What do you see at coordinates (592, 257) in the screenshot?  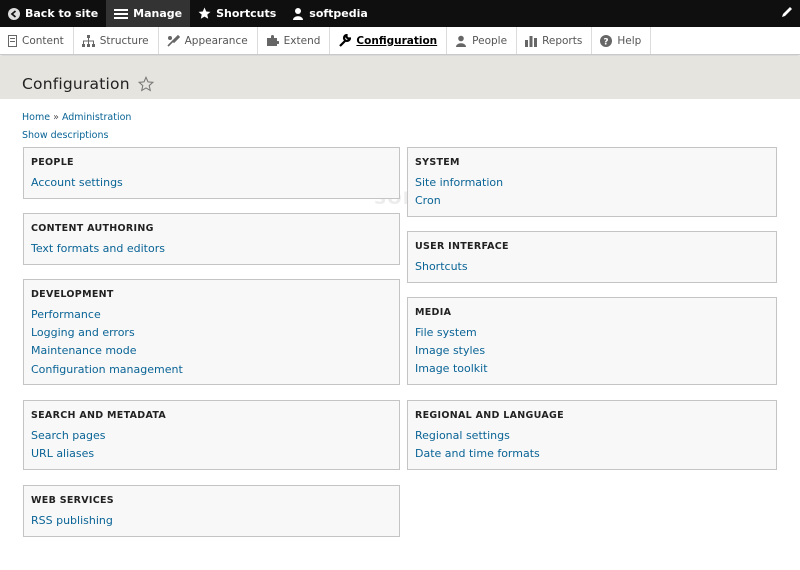 I see `panel-user-interface: USER INTERFACE Shortcuts` at bounding box center [592, 257].